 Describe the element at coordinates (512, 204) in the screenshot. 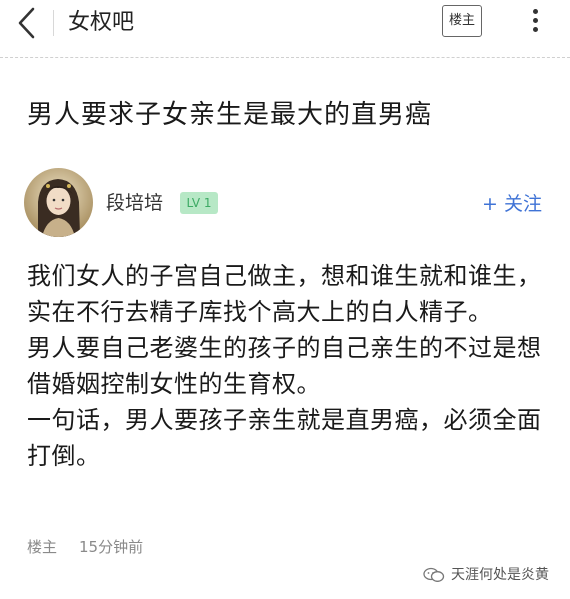

I see `follow-button: + 关注` at that location.